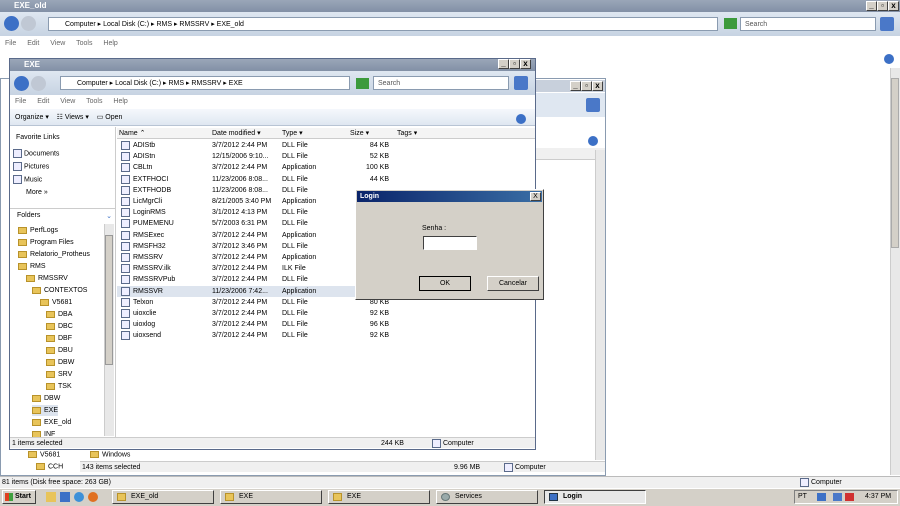 The width and height of the screenshot is (900, 506). Describe the element at coordinates (10, 43) in the screenshot. I see `back-menu-file: File` at that location.